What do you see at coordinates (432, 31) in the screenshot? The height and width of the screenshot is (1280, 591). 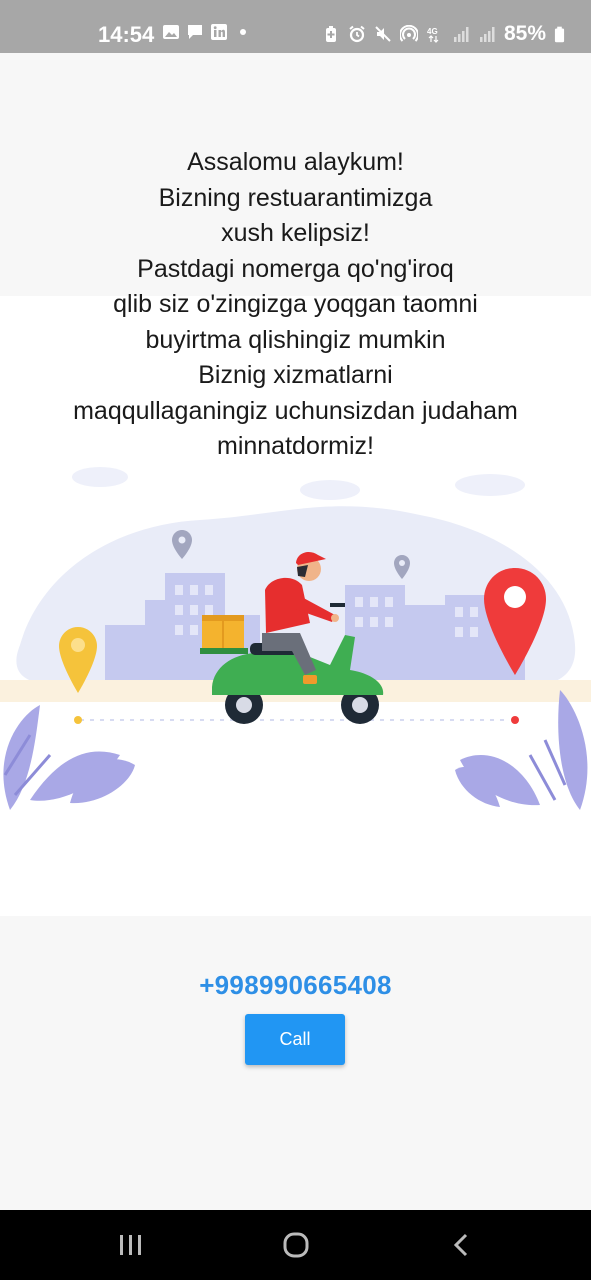 I see `svg-text: 4G` at bounding box center [432, 31].